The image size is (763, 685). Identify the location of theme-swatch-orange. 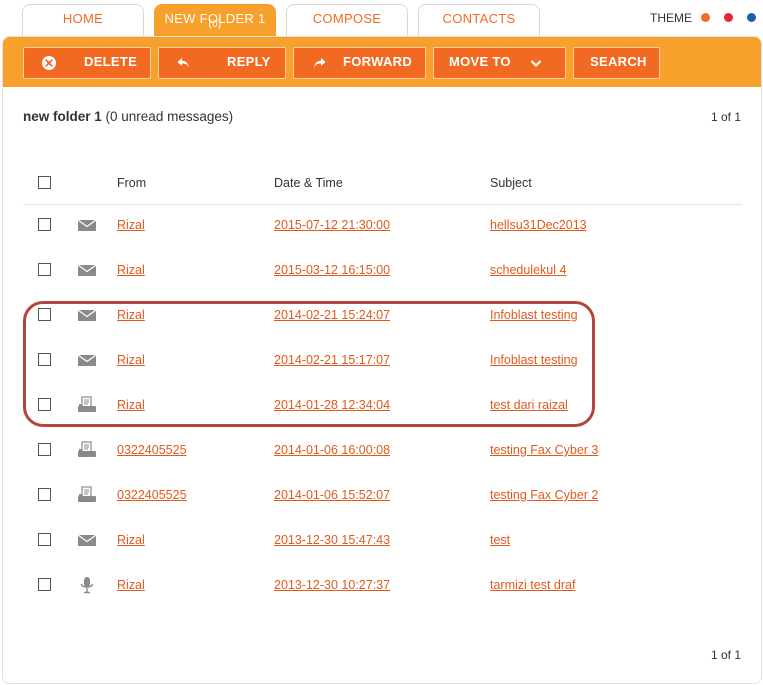
(705, 17).